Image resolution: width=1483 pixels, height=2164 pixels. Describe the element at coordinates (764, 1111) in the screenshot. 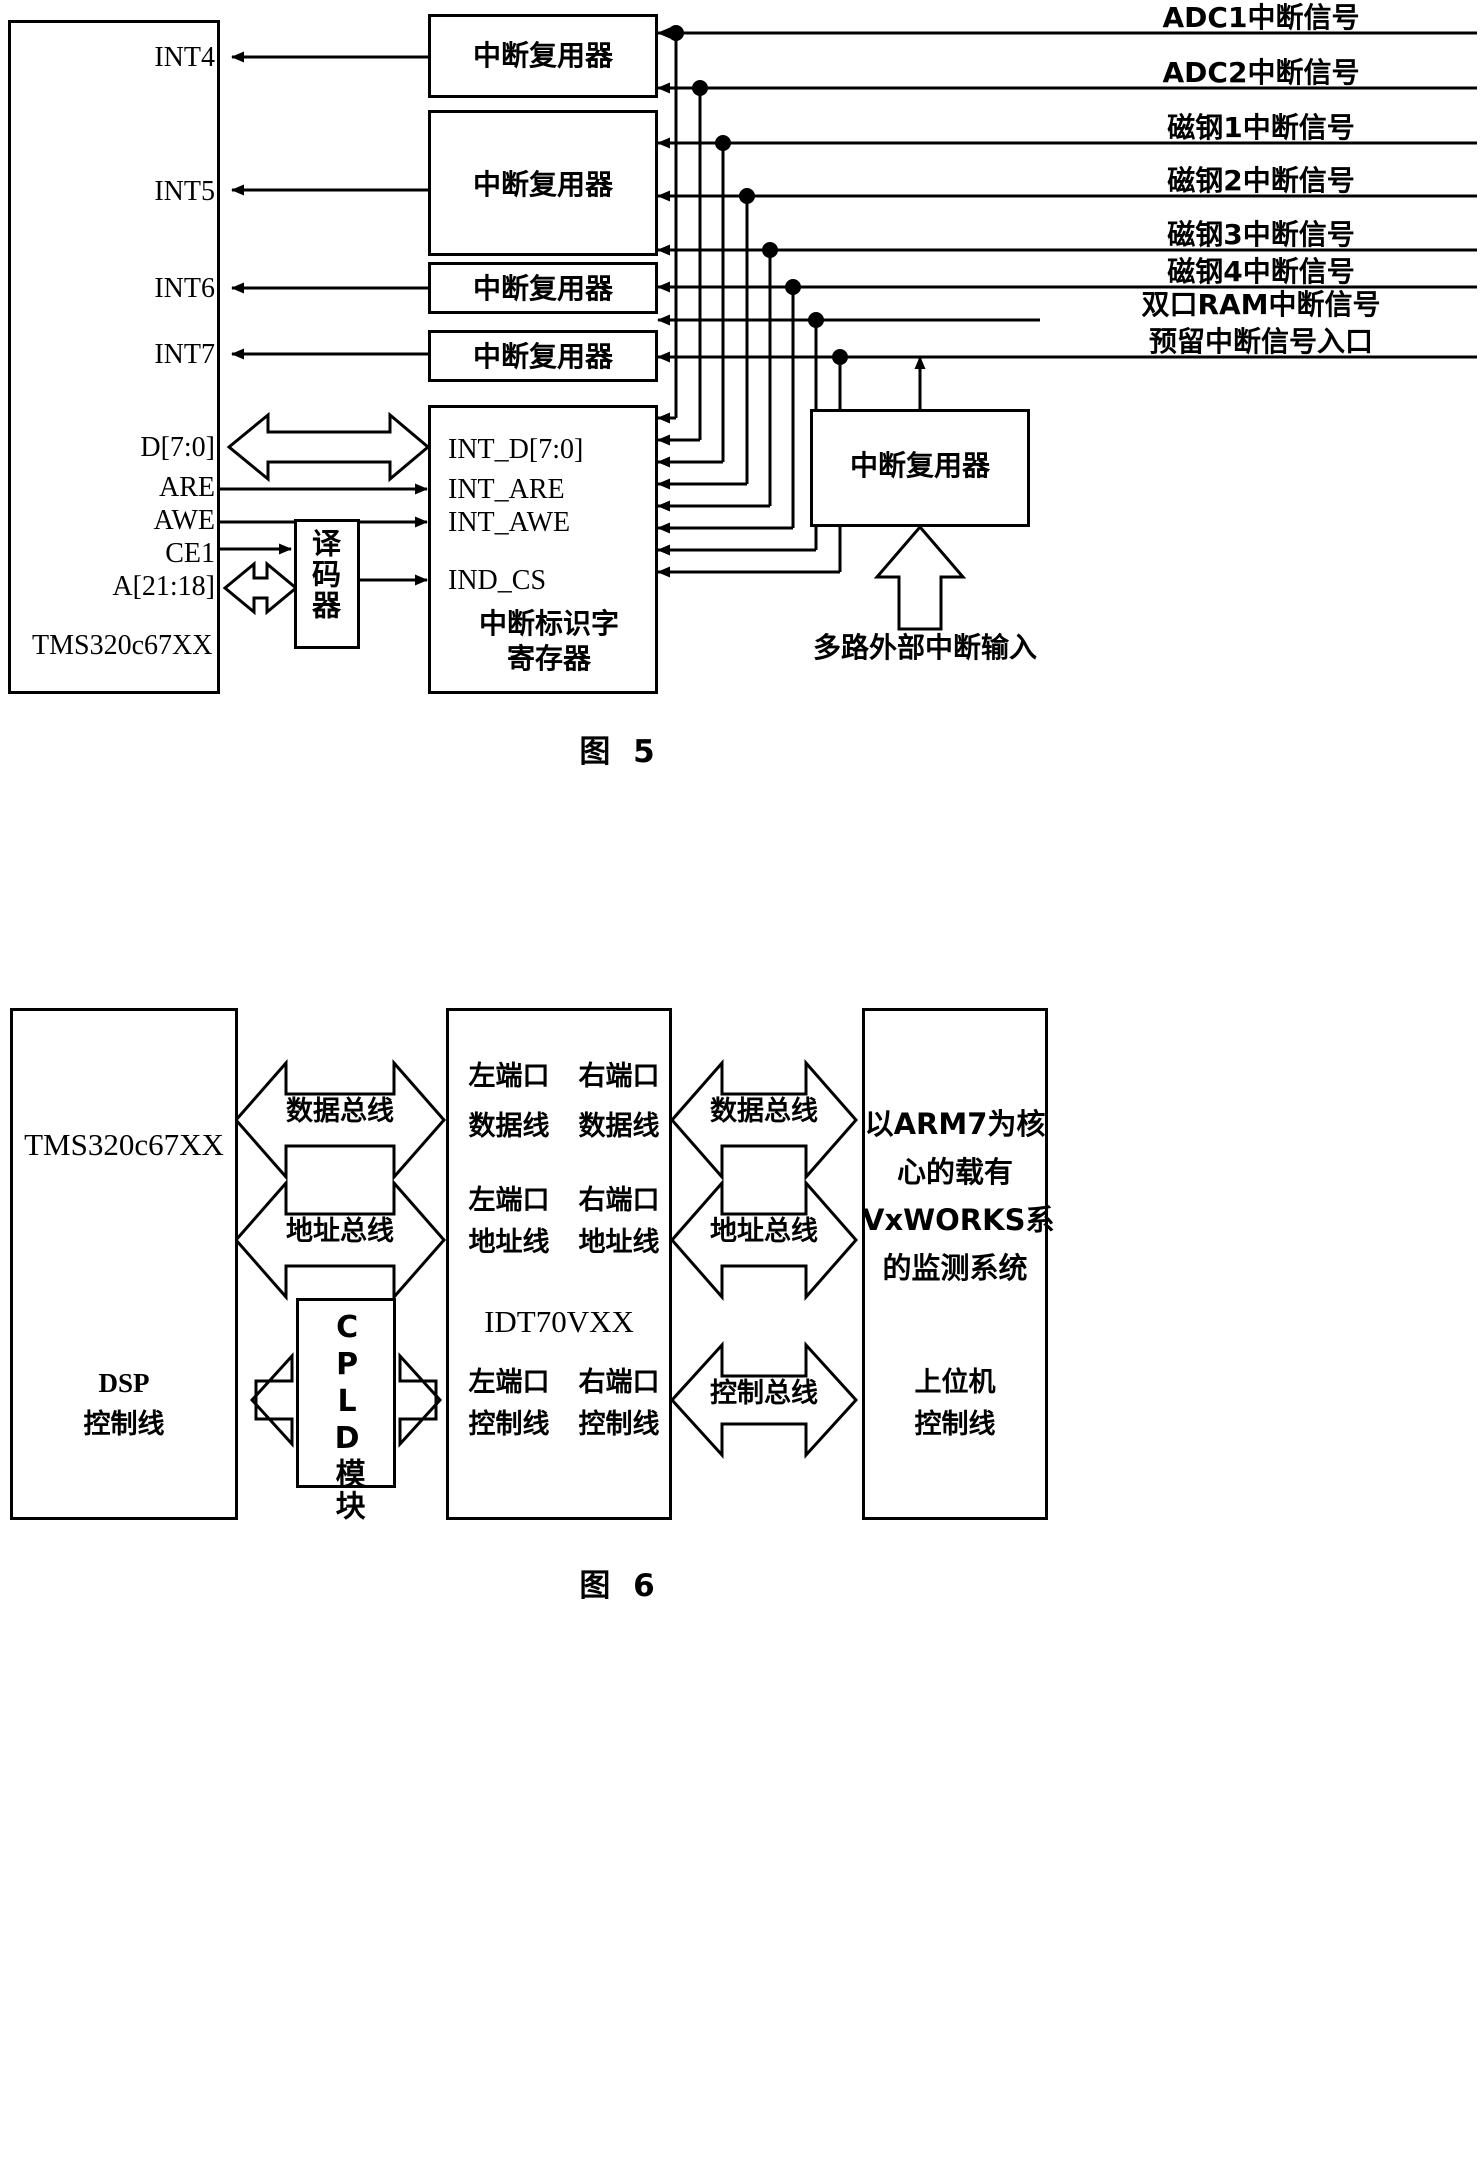

I see `bus-label-right-data: 数据总线` at that location.